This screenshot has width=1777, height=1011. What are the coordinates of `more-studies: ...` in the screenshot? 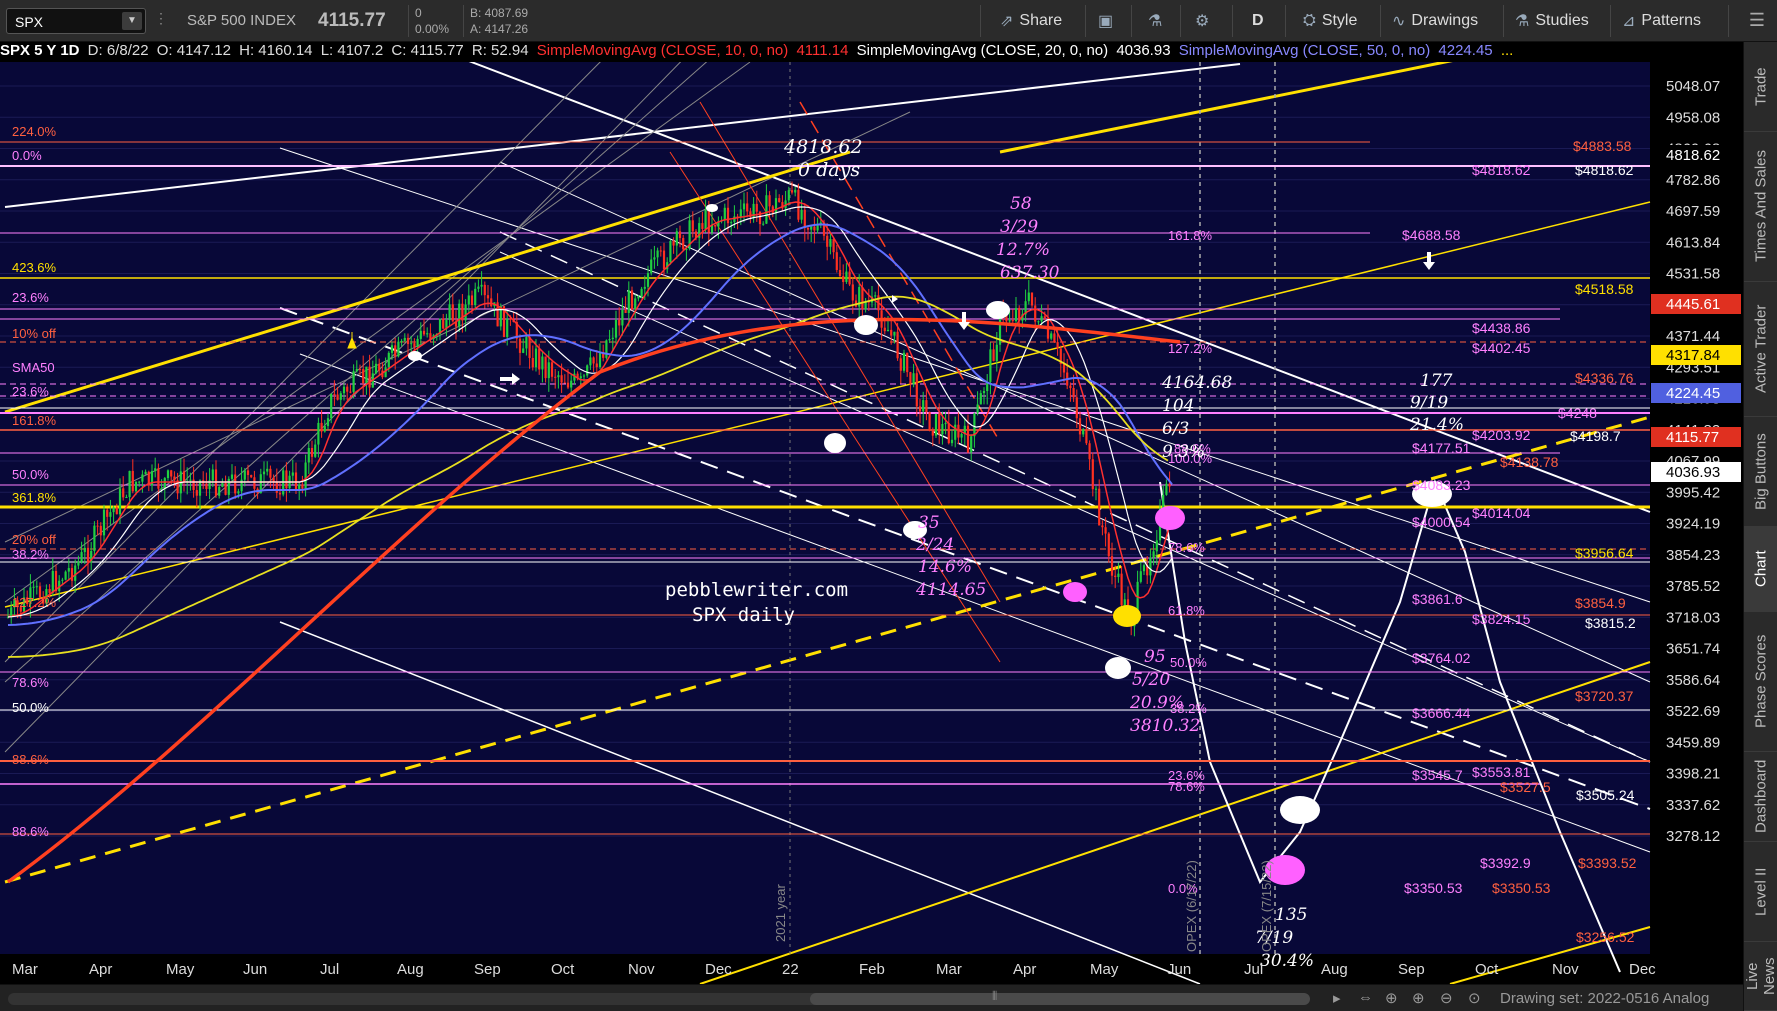 It's located at (1507, 50).